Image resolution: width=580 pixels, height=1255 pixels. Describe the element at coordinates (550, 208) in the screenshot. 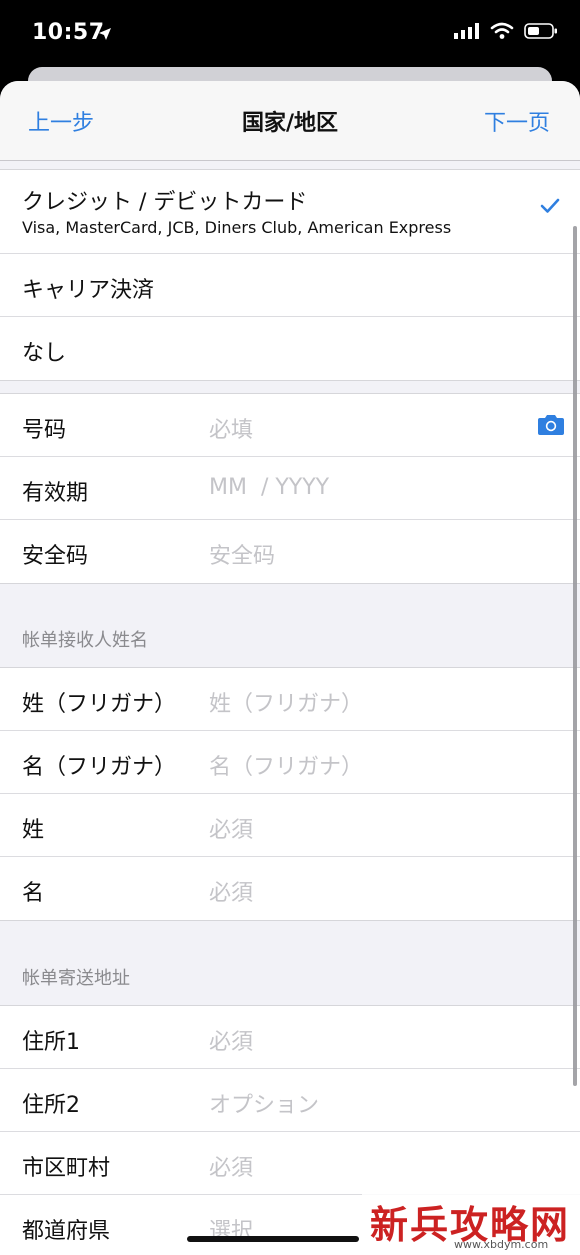

I see `checkmark-icon` at that location.